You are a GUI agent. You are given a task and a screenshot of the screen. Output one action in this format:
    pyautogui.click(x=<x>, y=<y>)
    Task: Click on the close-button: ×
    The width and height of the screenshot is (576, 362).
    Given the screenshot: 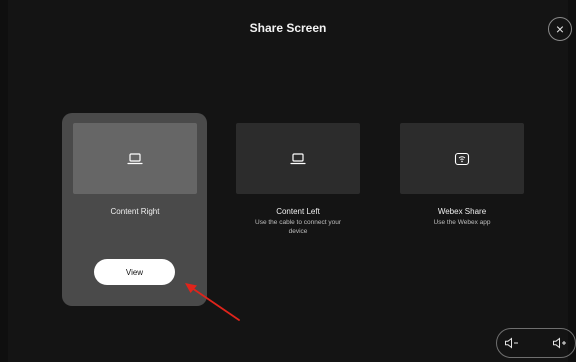 What is the action you would take?
    pyautogui.click(x=560, y=29)
    